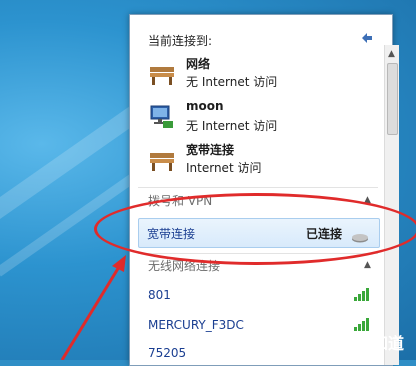 The image size is (416, 366). I want to click on network-name: moon, so click(205, 106).